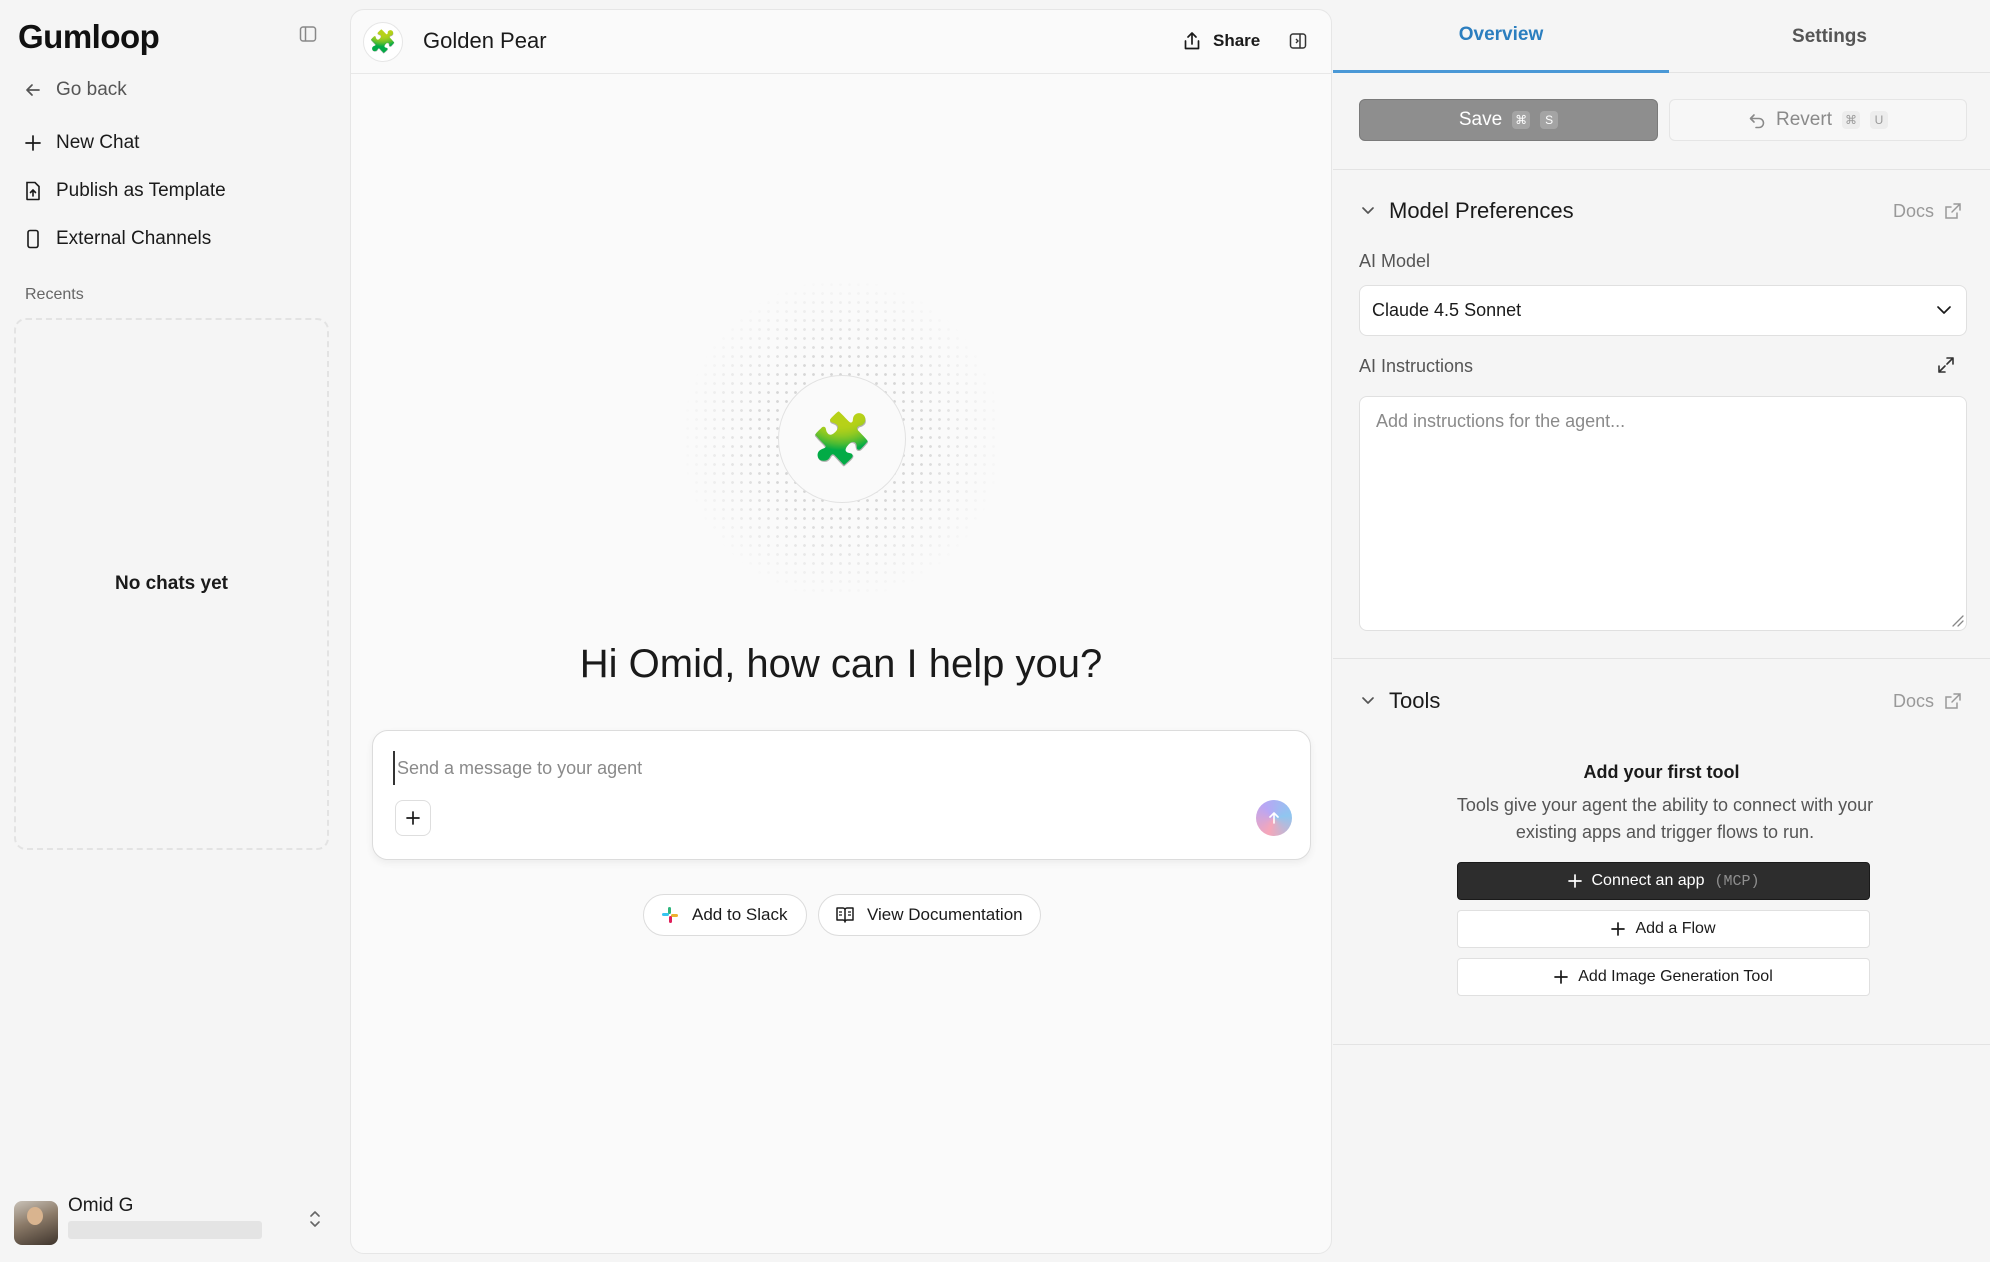 This screenshot has height=1262, width=1990. Describe the element at coordinates (98, 142) in the screenshot. I see `new-chat-label: New Chat` at that location.